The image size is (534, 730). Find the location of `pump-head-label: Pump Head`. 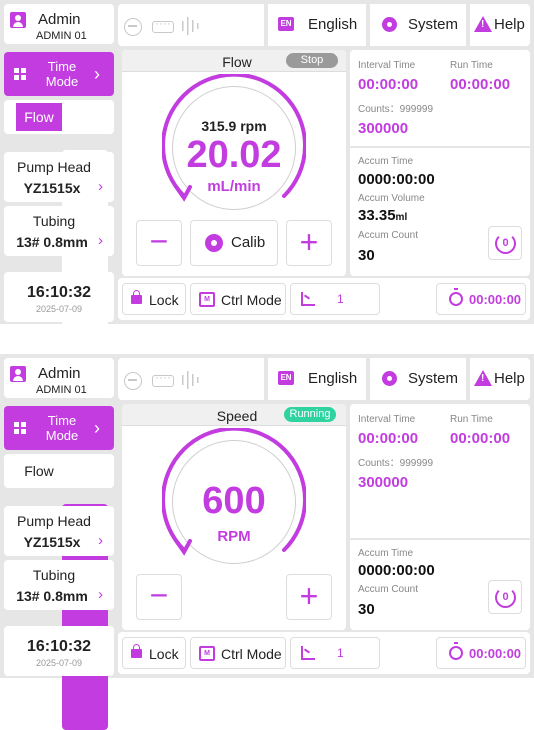

pump-head-label: Pump Head is located at coordinates (54, 167).